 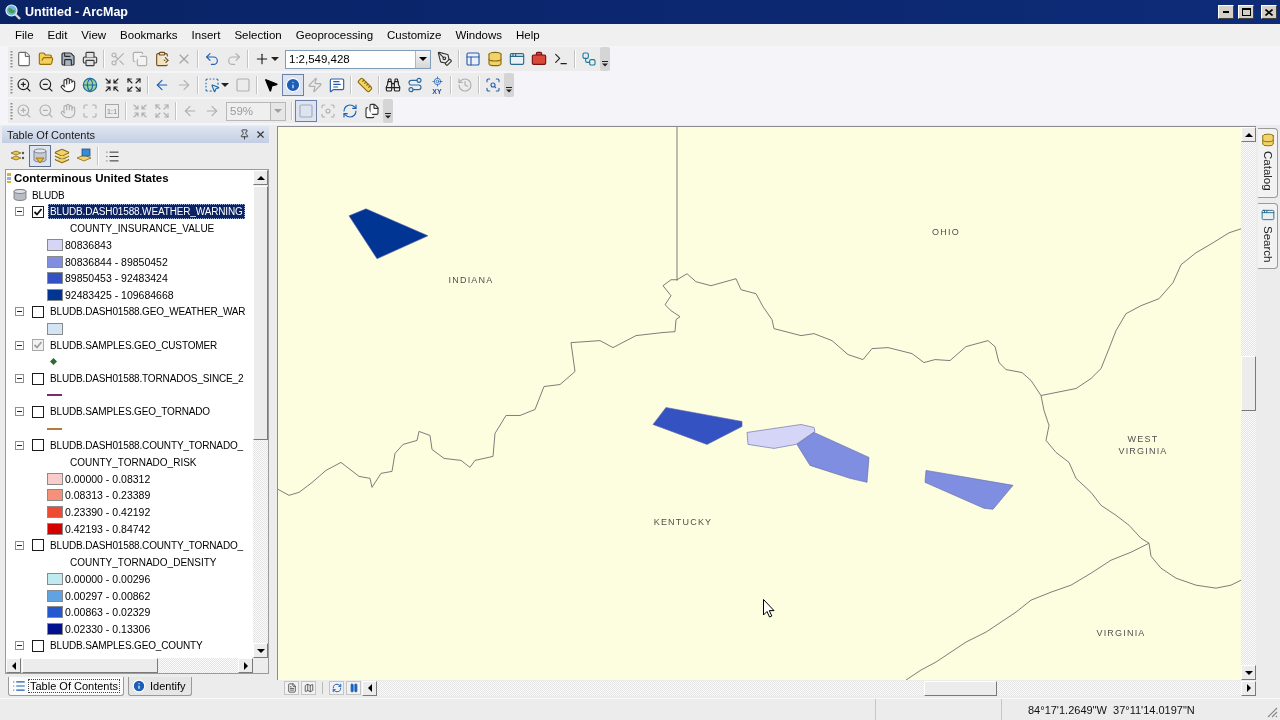 What do you see at coordinates (1226, 12) in the screenshot?
I see `minimize-button` at bounding box center [1226, 12].